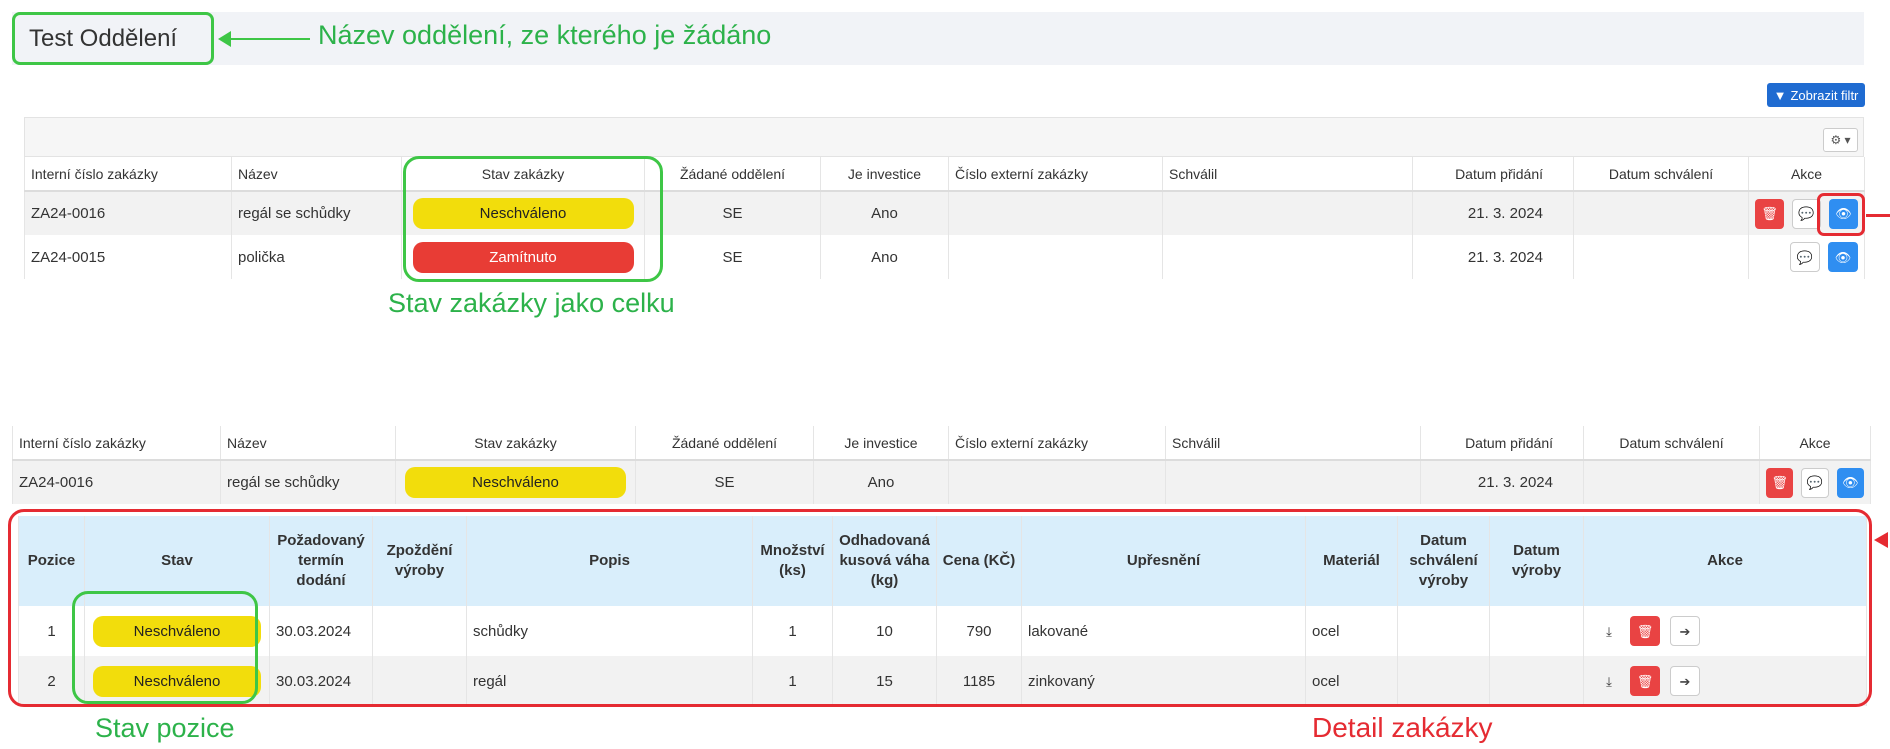 This screenshot has width=1890, height=749. I want to click on show-filter-button: ▼ Zobrazit filtr, so click(1816, 95).